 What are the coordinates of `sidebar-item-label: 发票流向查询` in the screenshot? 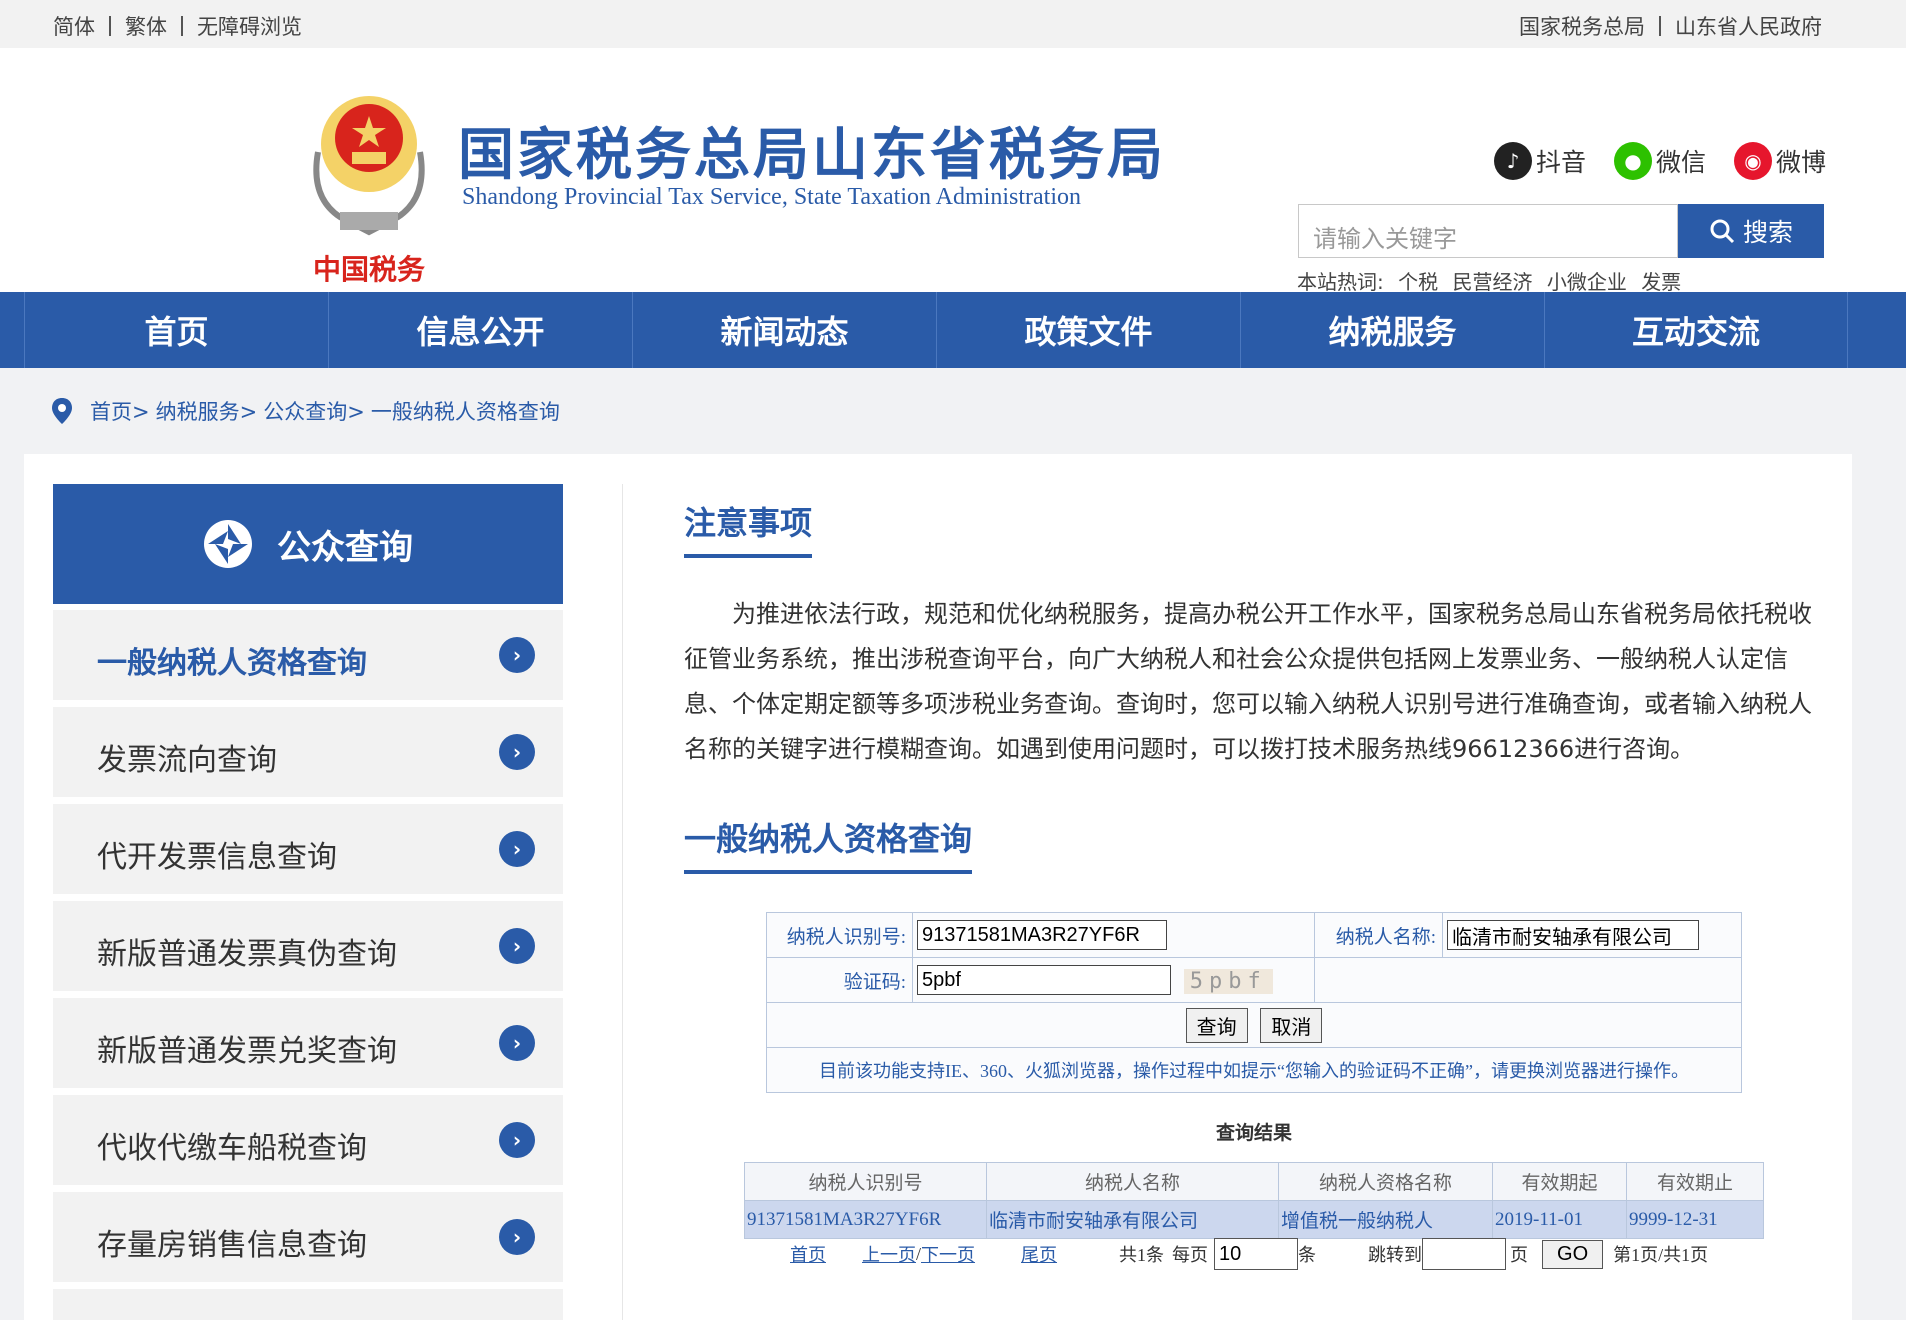 It's located at (187, 760).